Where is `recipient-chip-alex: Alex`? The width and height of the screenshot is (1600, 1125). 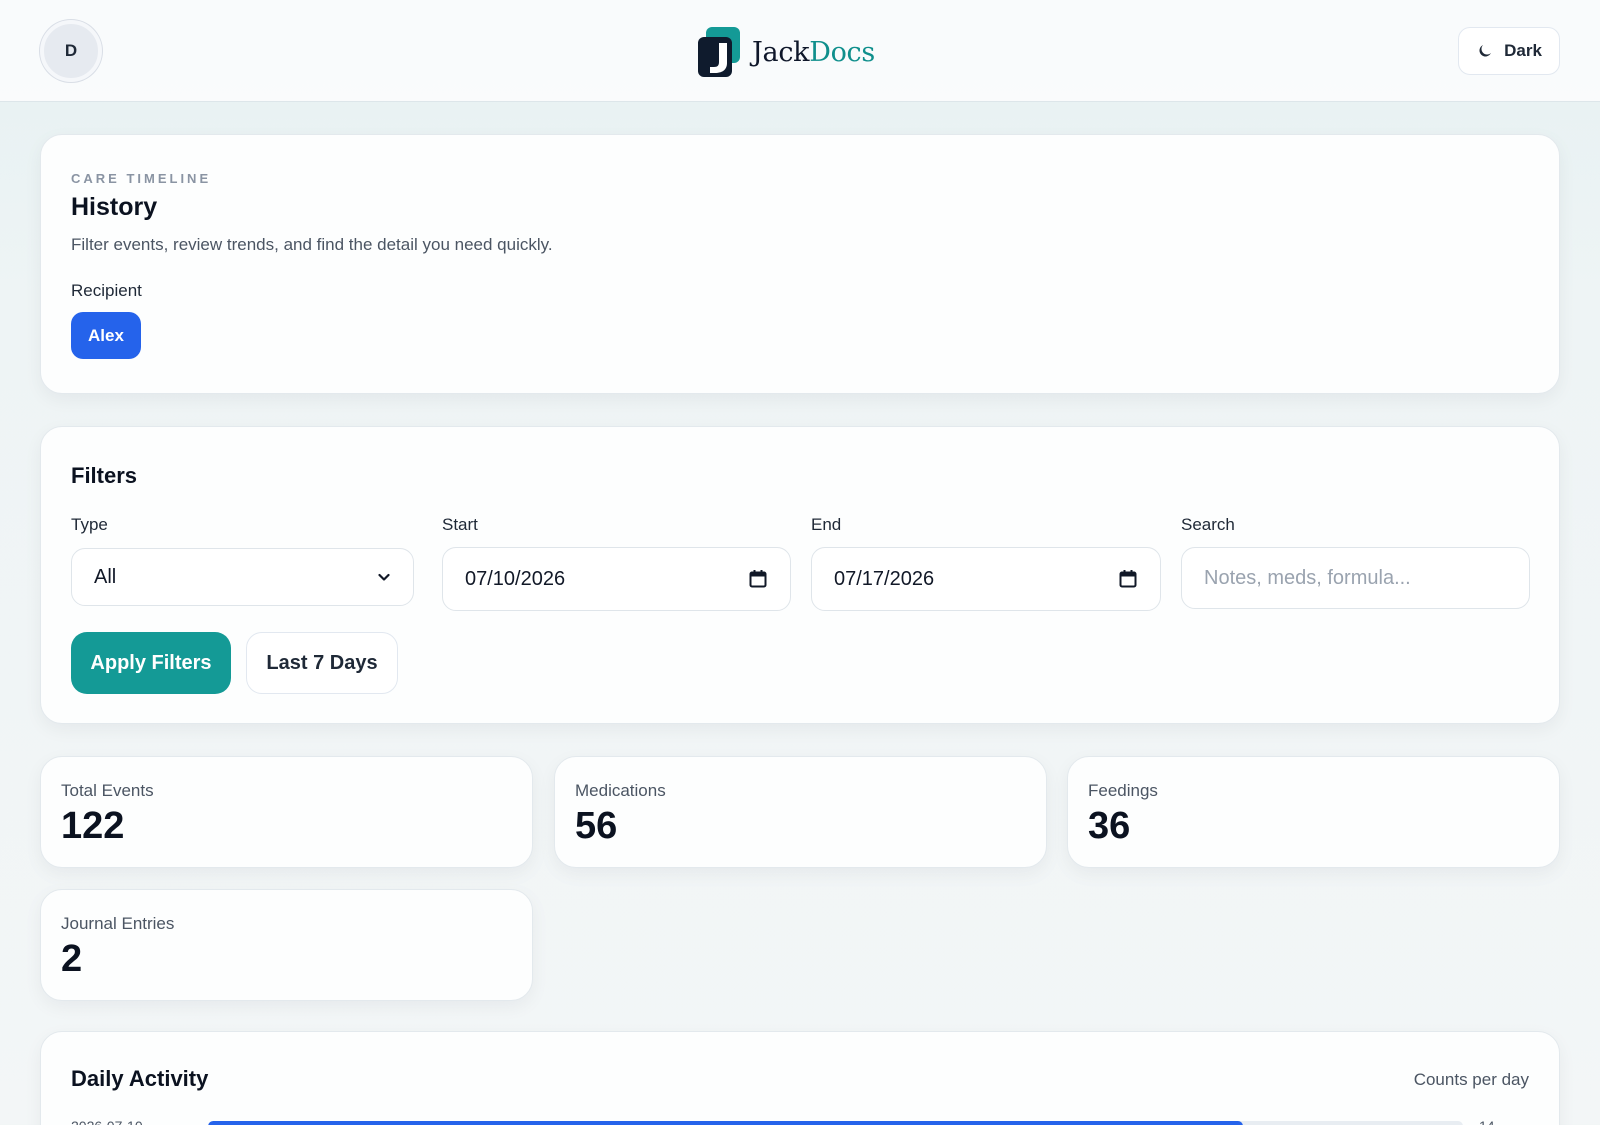
recipient-chip-alex: Alex is located at coordinates (106, 335).